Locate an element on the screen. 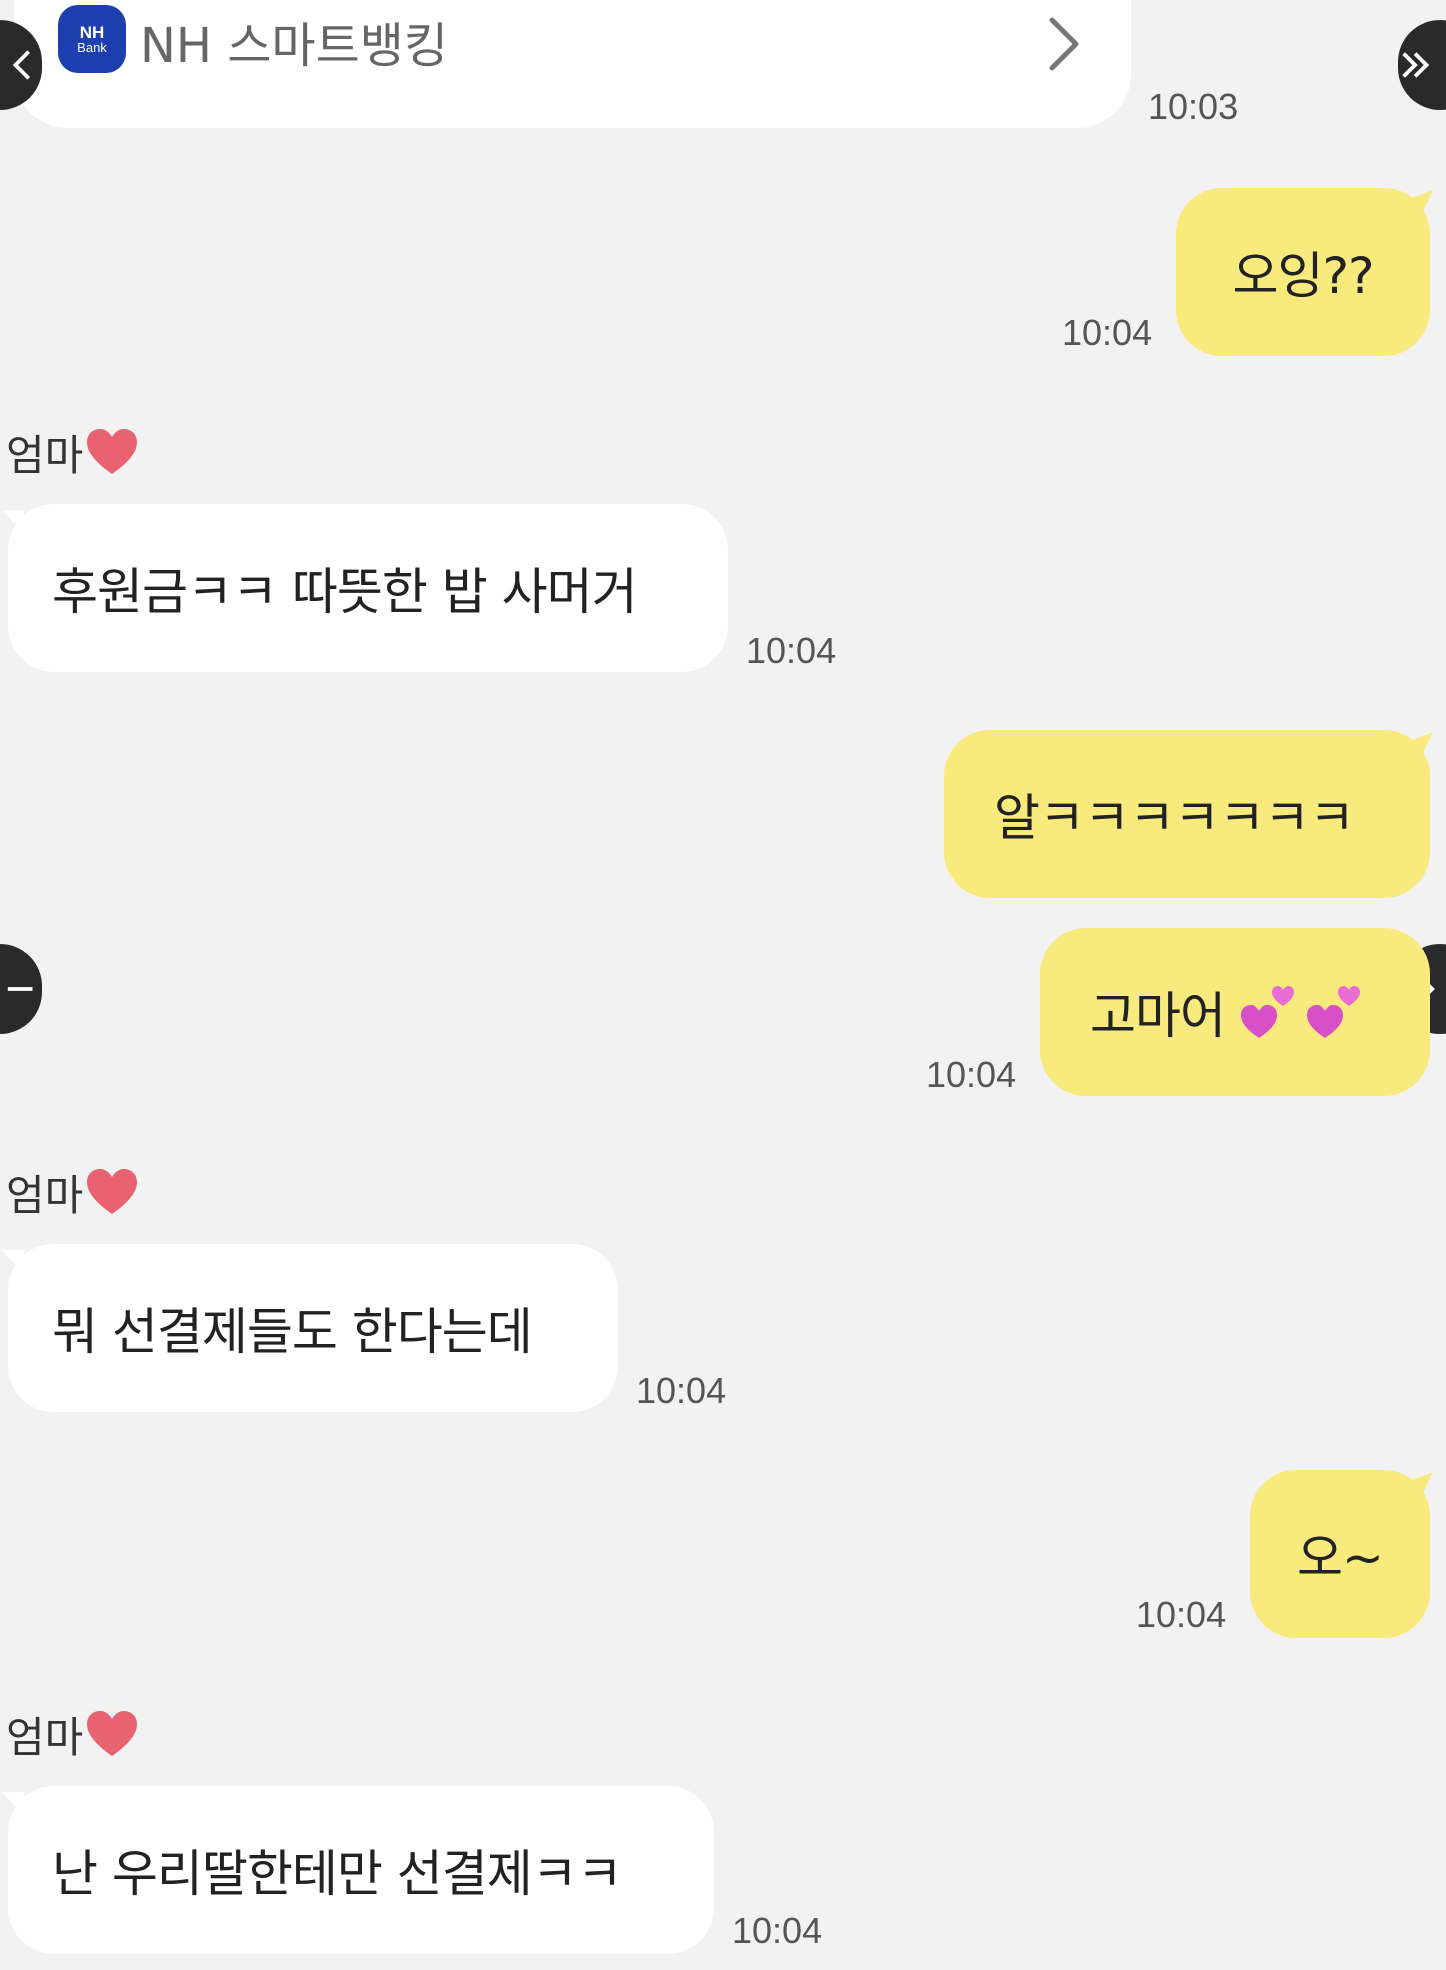 The height and width of the screenshot is (1970, 1446). incoming-message: 뭐 선결제들도 한다는데 is located at coordinates (313, 1328).